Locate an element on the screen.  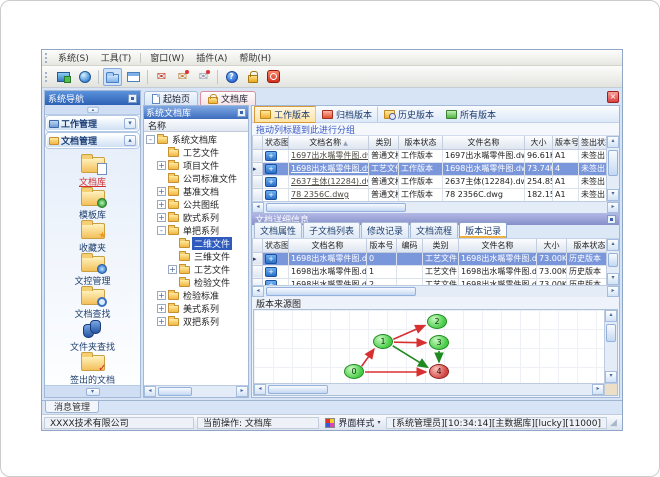
sidebar-item: 模板库 is located at coordinates (93, 203).